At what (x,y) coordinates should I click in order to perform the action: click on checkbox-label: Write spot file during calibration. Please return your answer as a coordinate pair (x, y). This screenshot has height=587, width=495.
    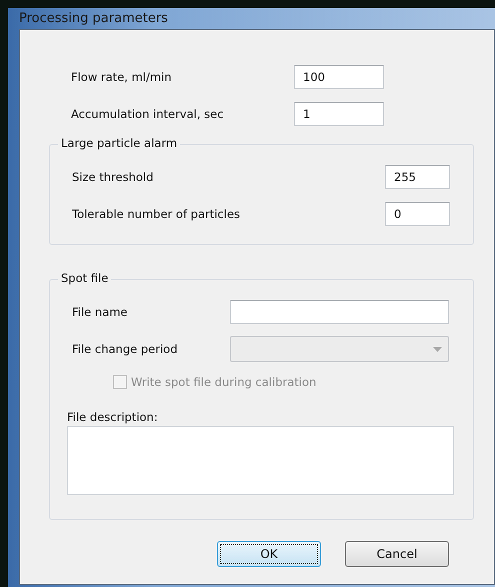
    Looking at the image, I should click on (223, 382).